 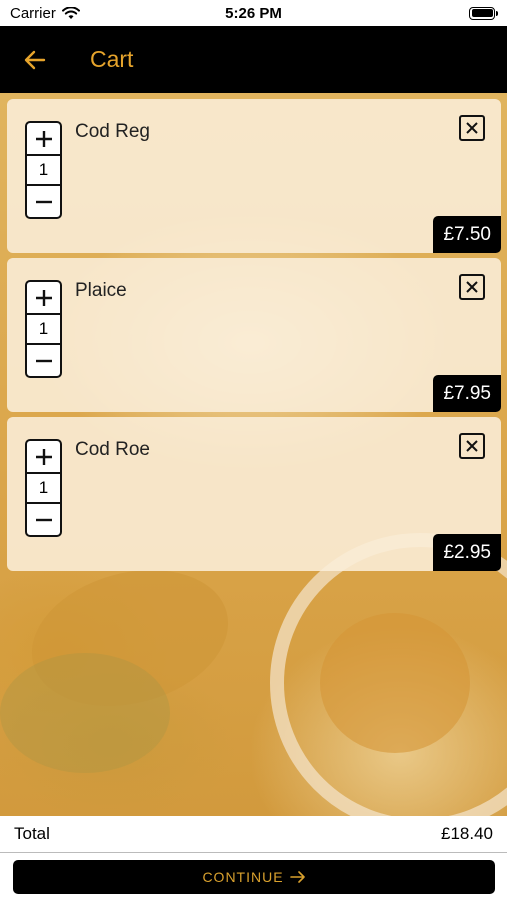 What do you see at coordinates (112, 59) in the screenshot?
I see `page-title: Cart` at bounding box center [112, 59].